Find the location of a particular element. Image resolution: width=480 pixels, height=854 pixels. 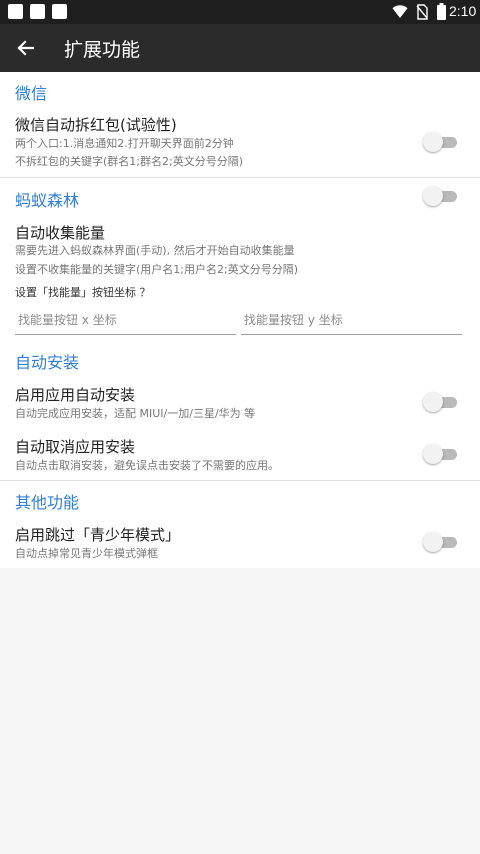

ant-forest-switch is located at coordinates (440, 196).